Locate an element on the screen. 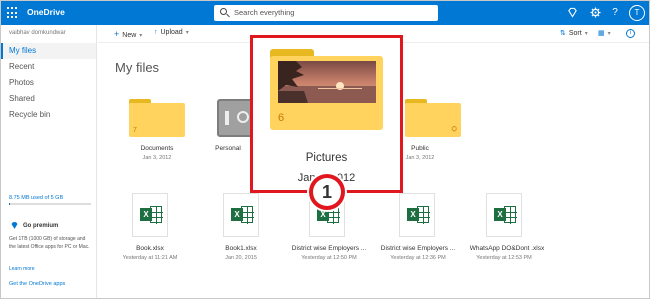  plus-icon: + is located at coordinates (117, 34).